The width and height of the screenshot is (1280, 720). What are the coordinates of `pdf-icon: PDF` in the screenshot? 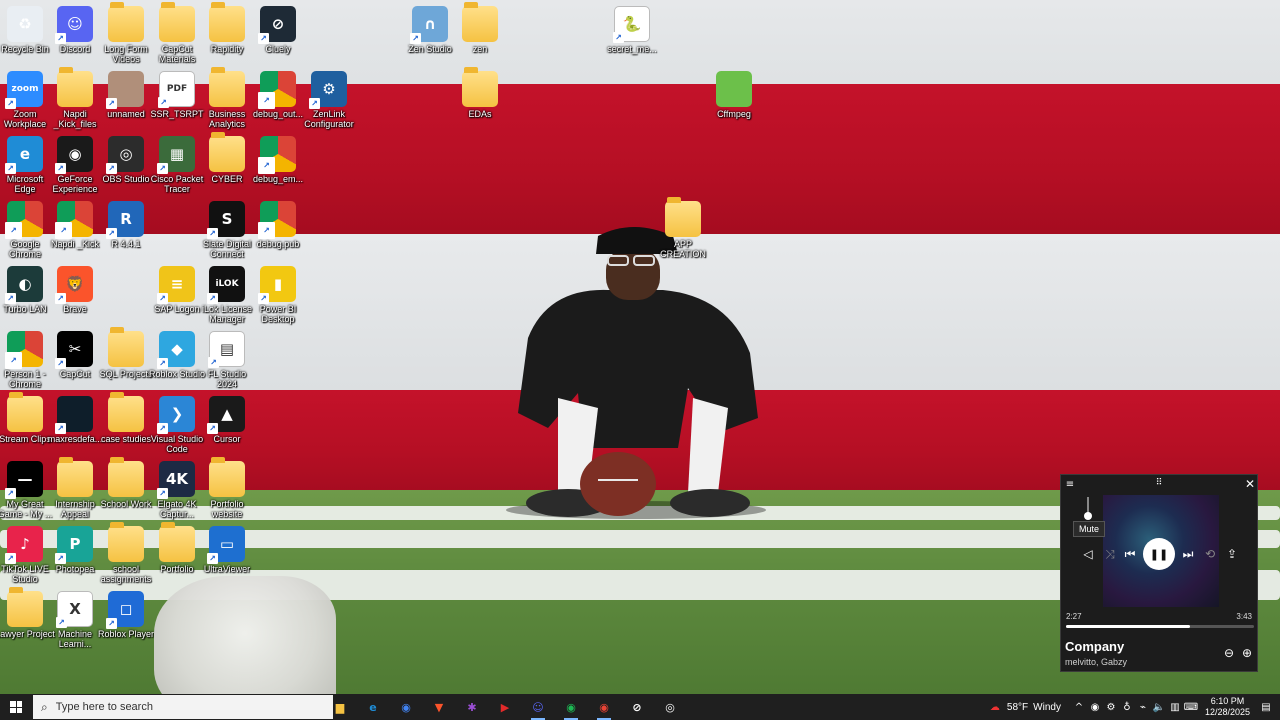 It's located at (176, 89).